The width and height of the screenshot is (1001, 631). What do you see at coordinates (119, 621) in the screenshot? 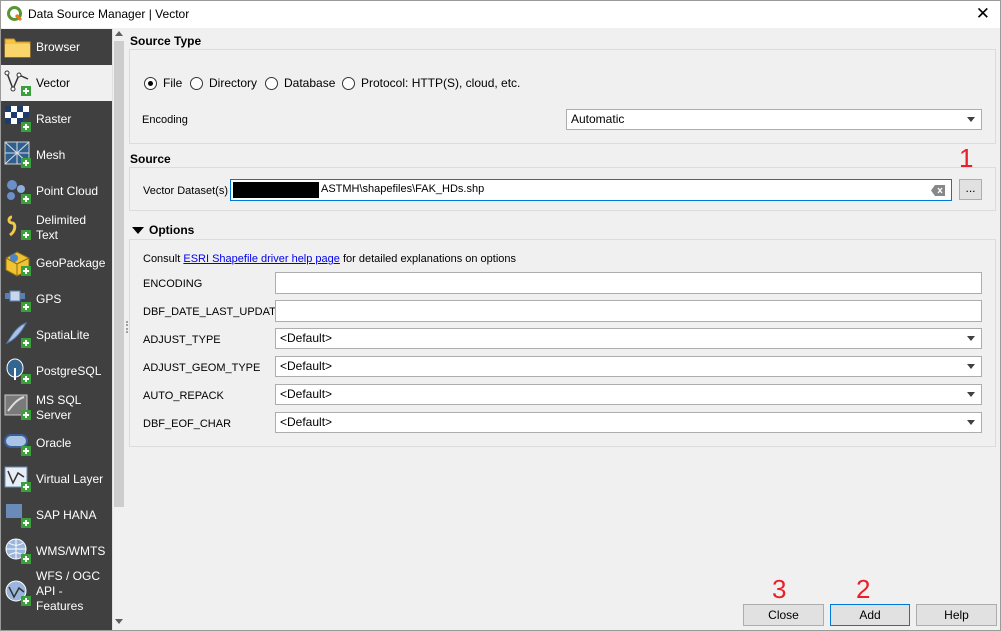
I see `scroll-down-icon` at bounding box center [119, 621].